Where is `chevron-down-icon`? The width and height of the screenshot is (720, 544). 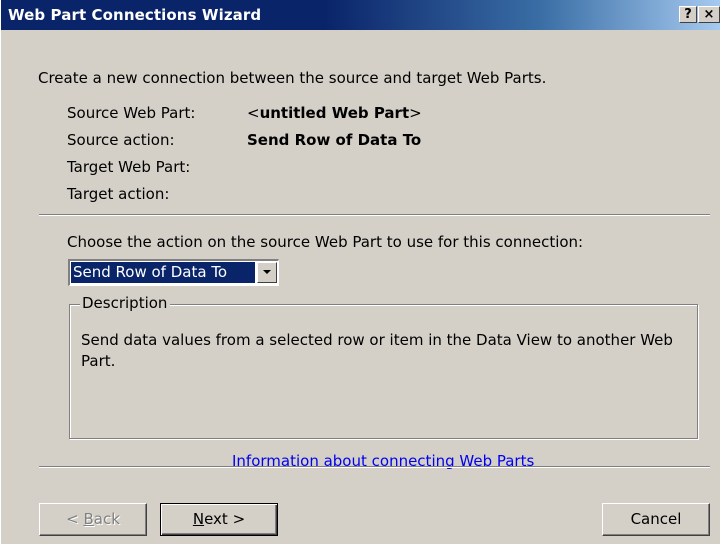 chevron-down-icon is located at coordinates (267, 272).